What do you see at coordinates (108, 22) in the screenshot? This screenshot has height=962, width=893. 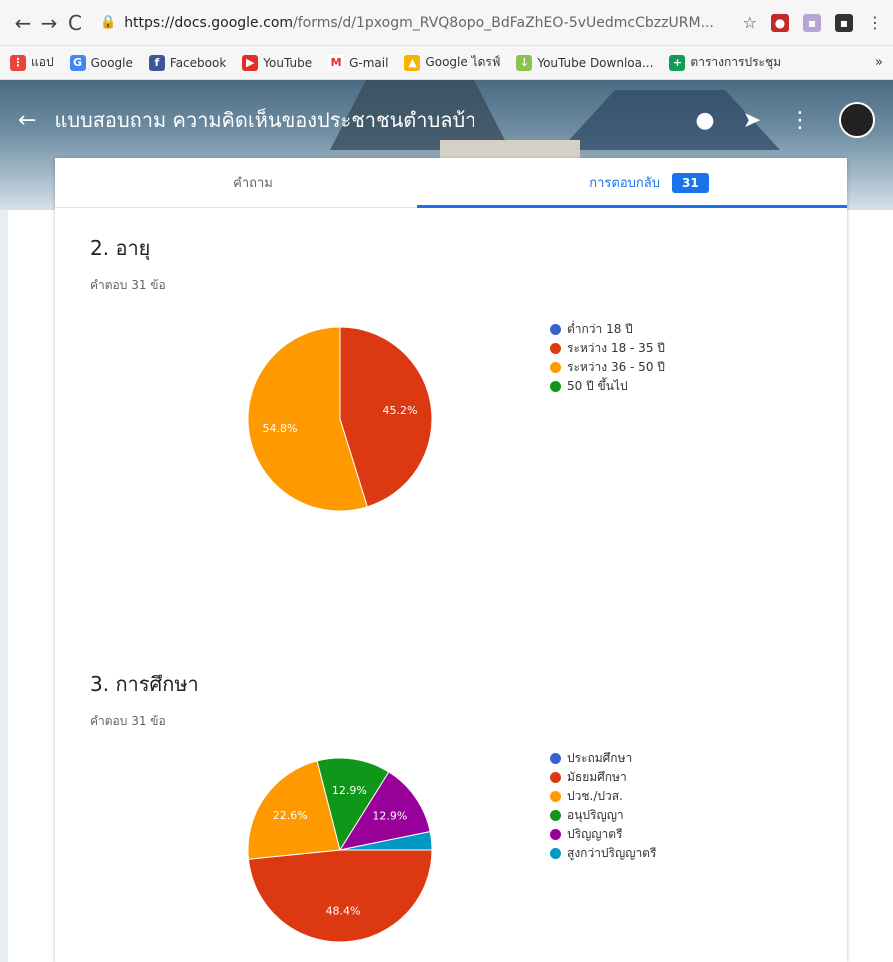 I see `lock-icon: 🔒` at bounding box center [108, 22].